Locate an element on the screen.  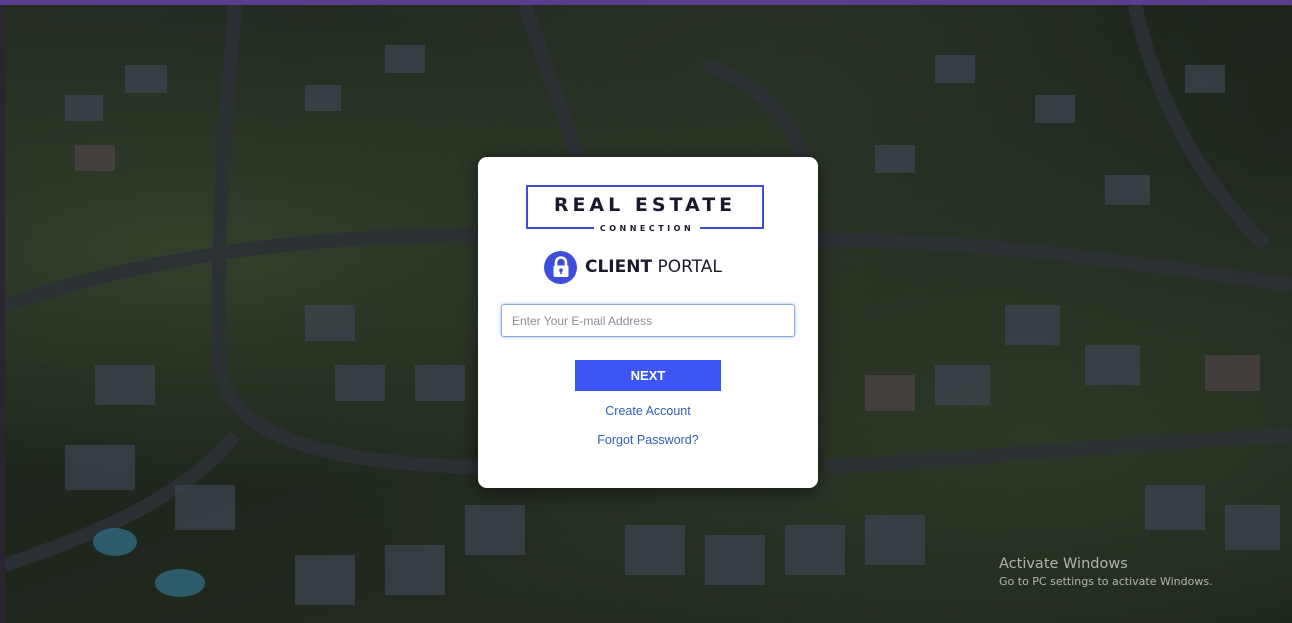
create-account-link: Create Account is located at coordinates (648, 411).